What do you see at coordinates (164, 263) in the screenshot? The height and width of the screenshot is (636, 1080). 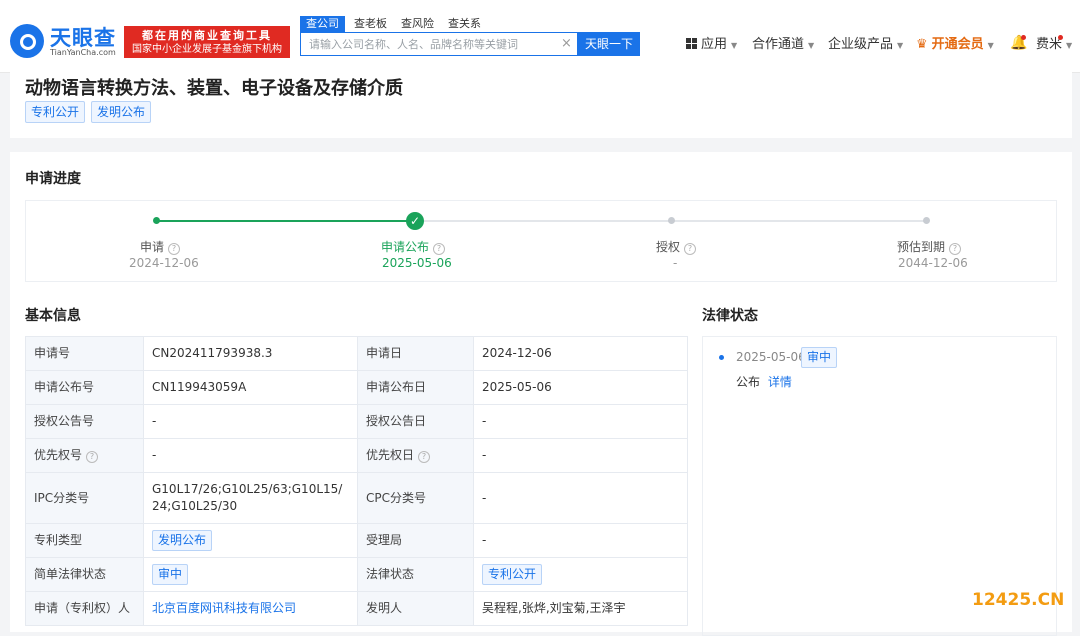 I see `step-date-apply: 2024-12-06` at bounding box center [164, 263].